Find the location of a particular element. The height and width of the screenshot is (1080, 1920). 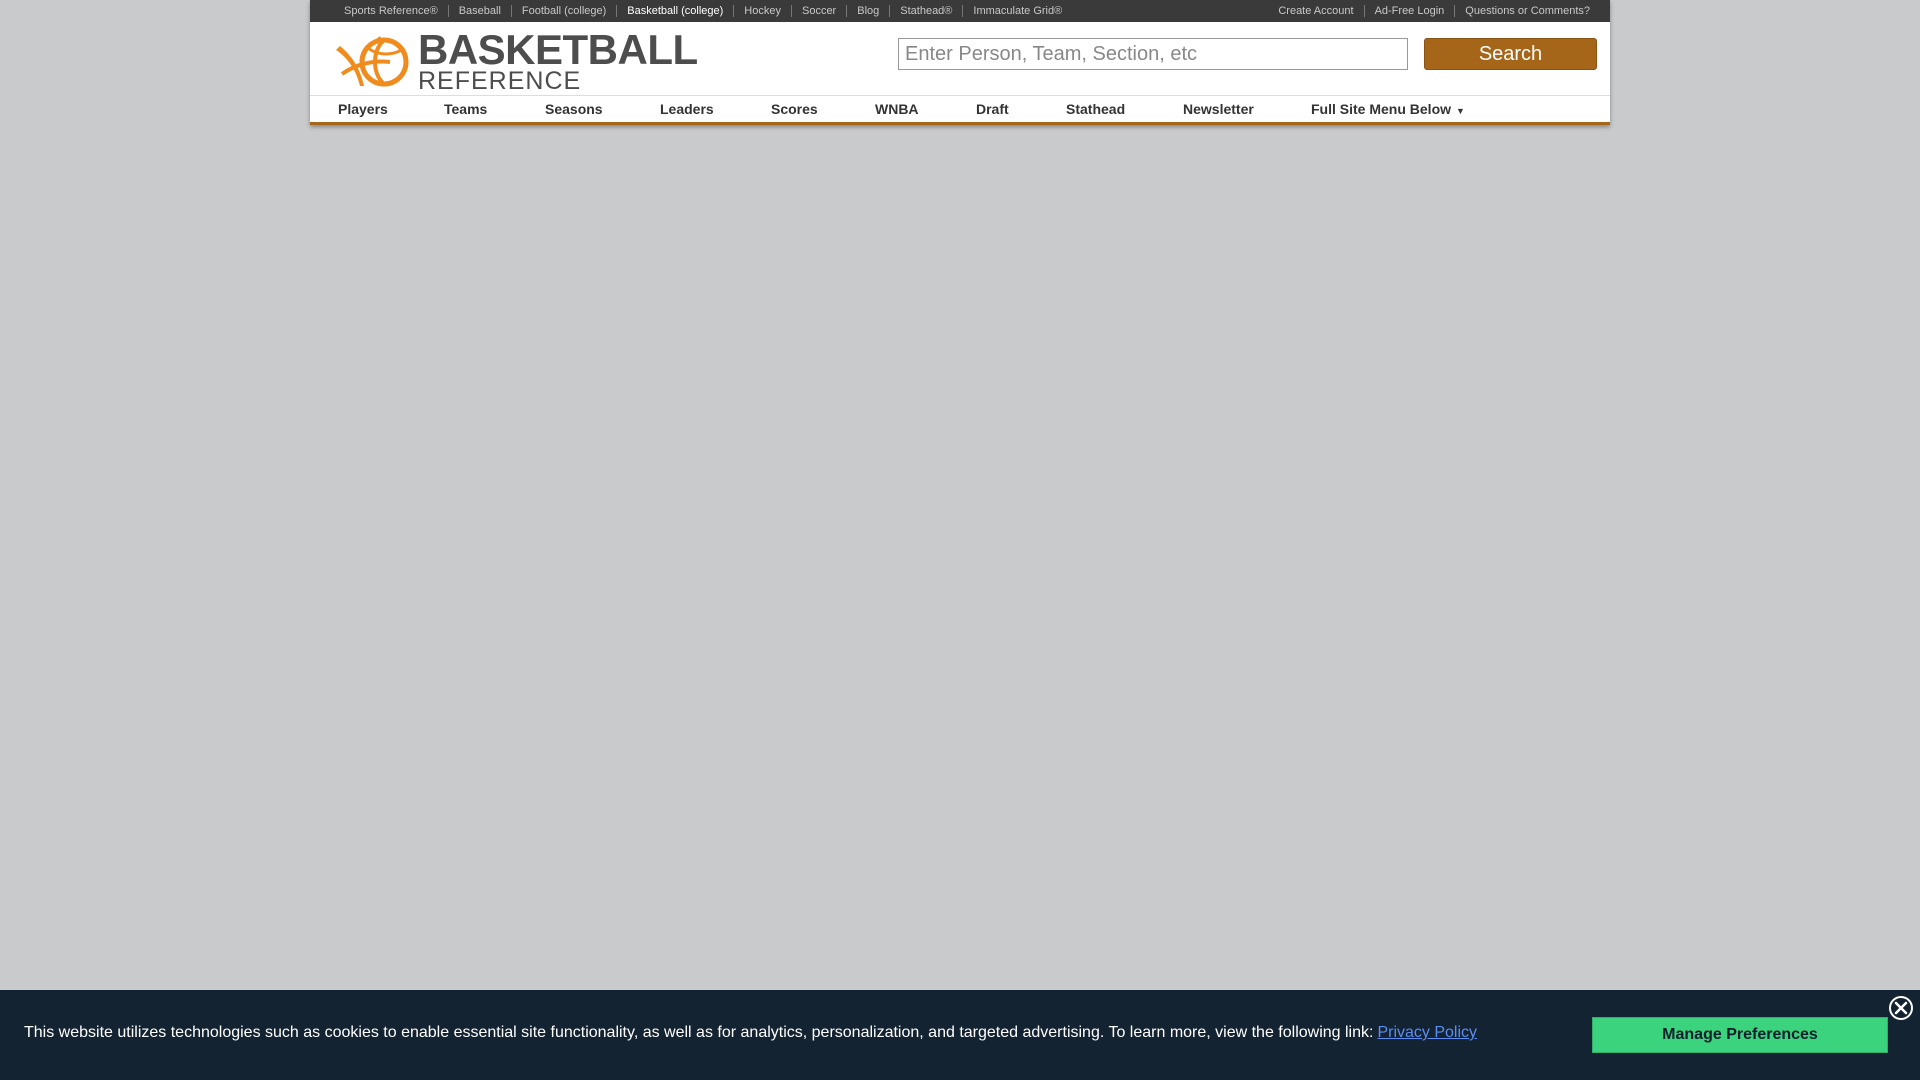

network-link-soccer: Soccer is located at coordinates (820, 11).